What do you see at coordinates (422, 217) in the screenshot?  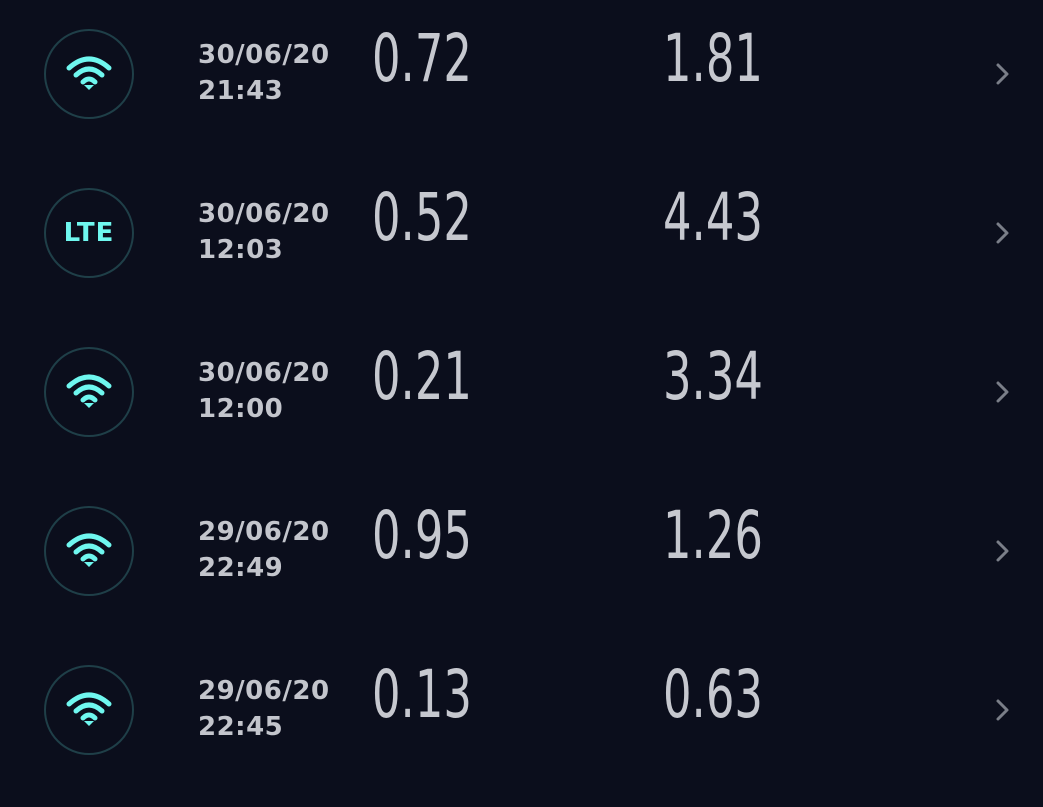 I see `download-value: 0.52` at bounding box center [422, 217].